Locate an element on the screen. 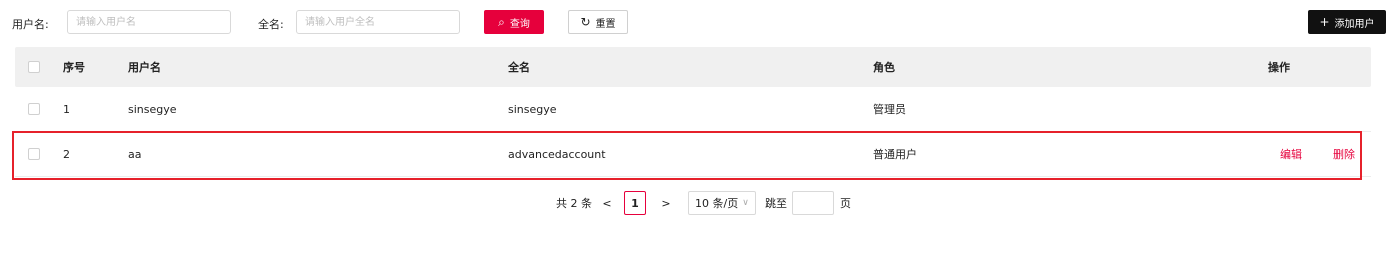  row-index: 2 is located at coordinates (66, 154).